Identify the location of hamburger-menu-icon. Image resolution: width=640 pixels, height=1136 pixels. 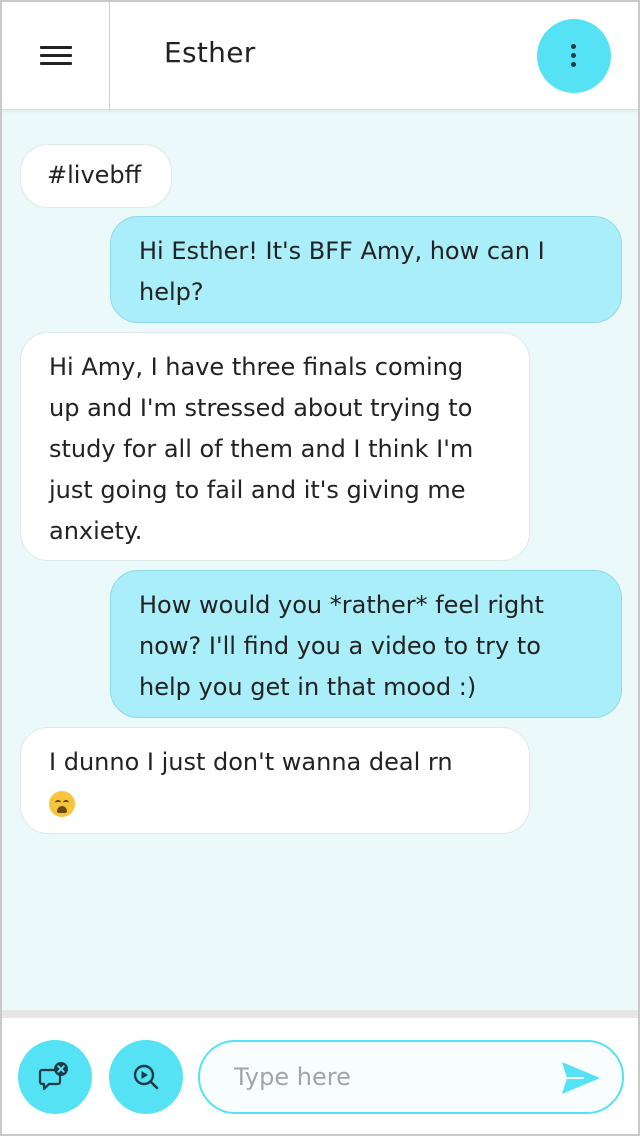
(55, 56).